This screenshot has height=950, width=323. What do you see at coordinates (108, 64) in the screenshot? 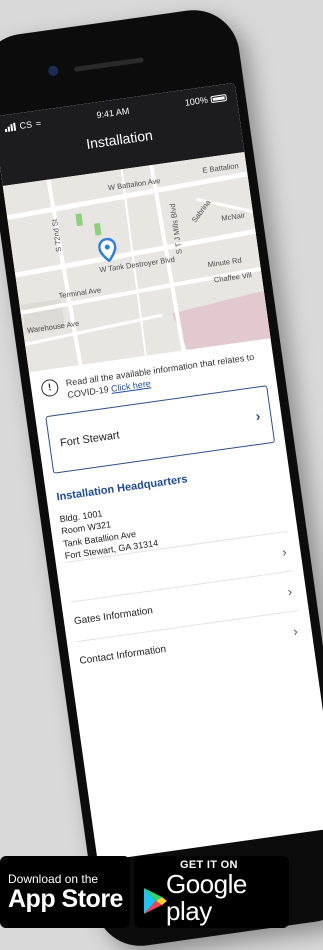
I see `speaker` at bounding box center [108, 64].